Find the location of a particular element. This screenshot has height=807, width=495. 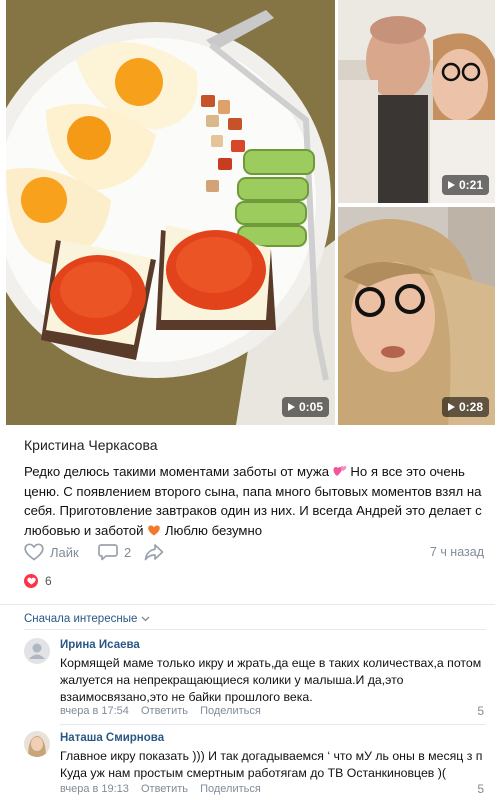

share-icon is located at coordinates (154, 552).